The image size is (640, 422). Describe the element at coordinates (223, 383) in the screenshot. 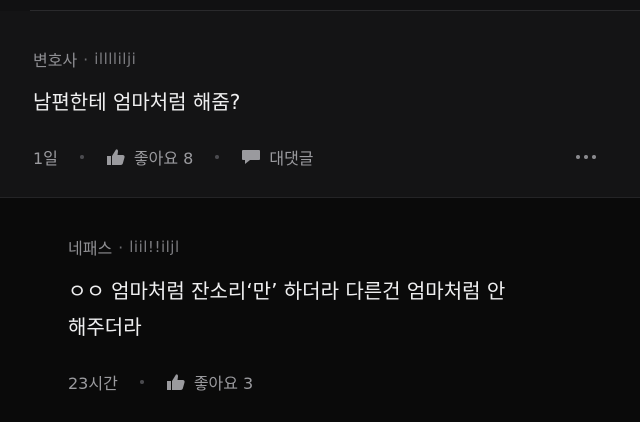

I see `reply-like-label: 좋아요 3` at that location.